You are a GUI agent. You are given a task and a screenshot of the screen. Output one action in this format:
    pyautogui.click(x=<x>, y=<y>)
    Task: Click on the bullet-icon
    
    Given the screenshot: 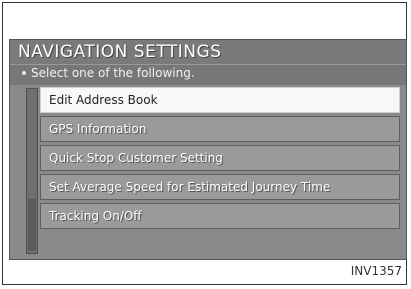 What is the action you would take?
    pyautogui.click(x=24, y=73)
    